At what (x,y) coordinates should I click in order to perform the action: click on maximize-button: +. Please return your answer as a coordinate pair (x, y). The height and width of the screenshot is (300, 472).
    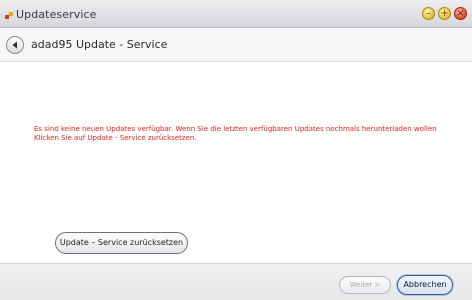
    Looking at the image, I should click on (444, 13).